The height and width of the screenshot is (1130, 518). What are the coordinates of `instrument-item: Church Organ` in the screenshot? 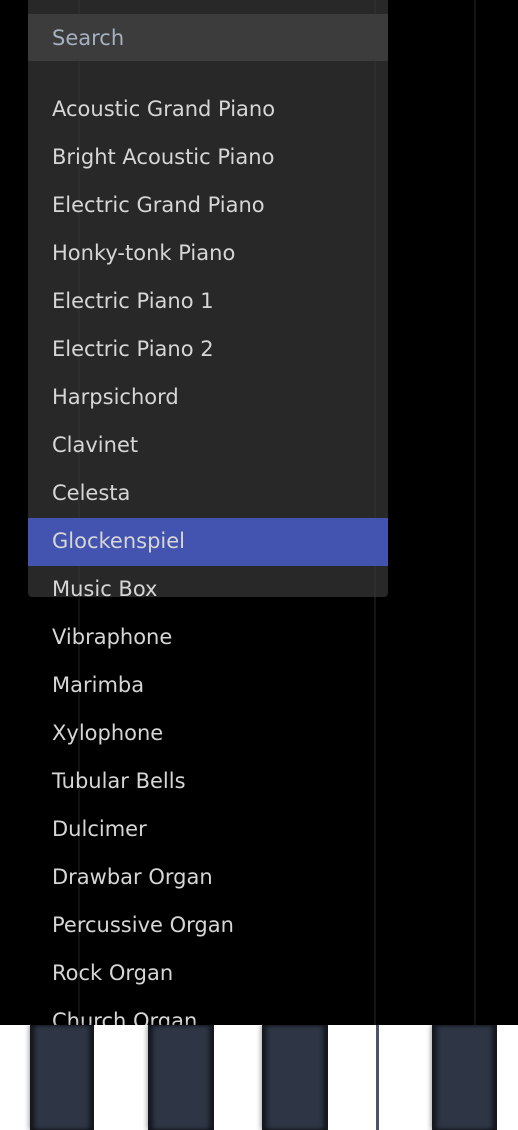 It's located at (208, 1011).